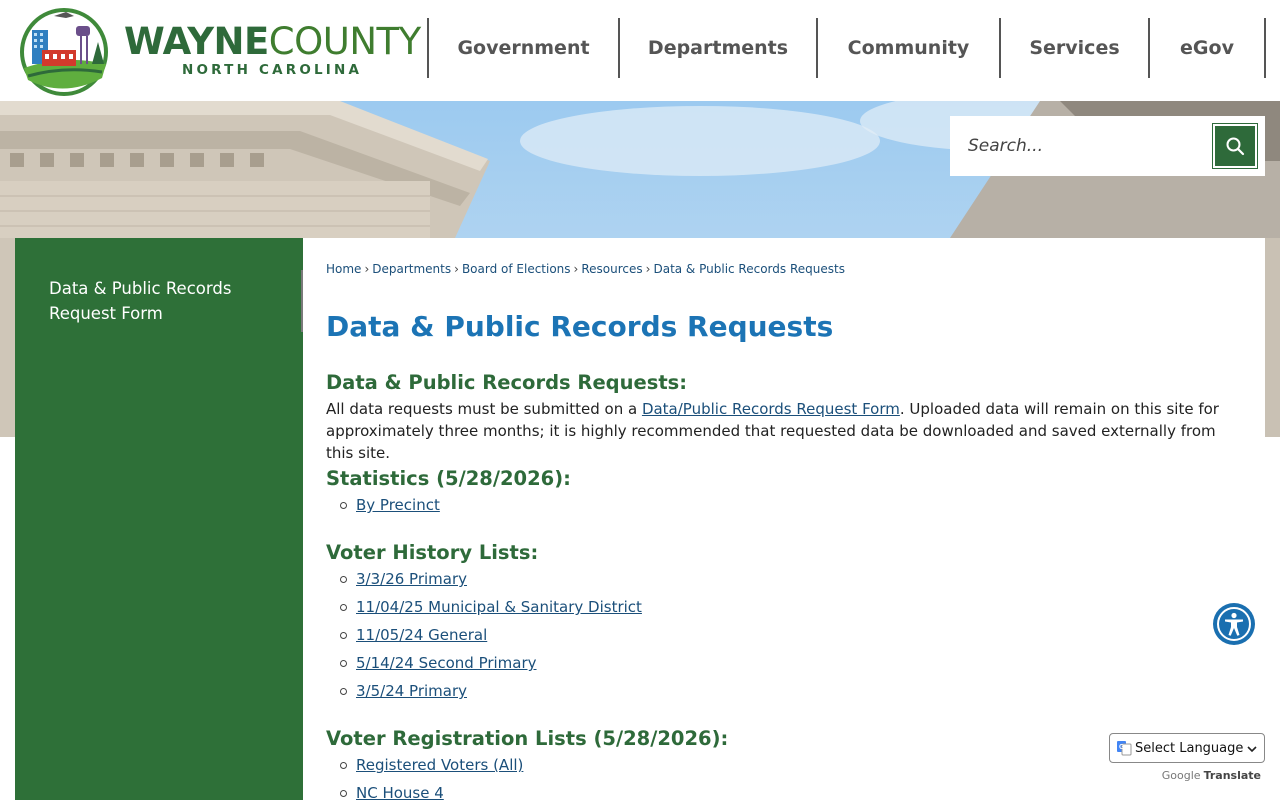 This screenshot has height=800, width=1280. Describe the element at coordinates (432, 552) in the screenshot. I see `section-heading-voter-history: Voter History Lists:` at that location.